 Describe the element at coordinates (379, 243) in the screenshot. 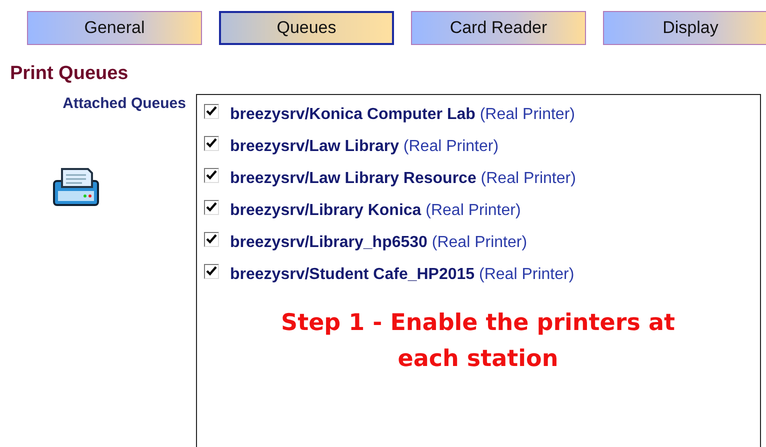

I see `queue-name: breezysrv/Library_hp6530 (Real Printer)` at that location.